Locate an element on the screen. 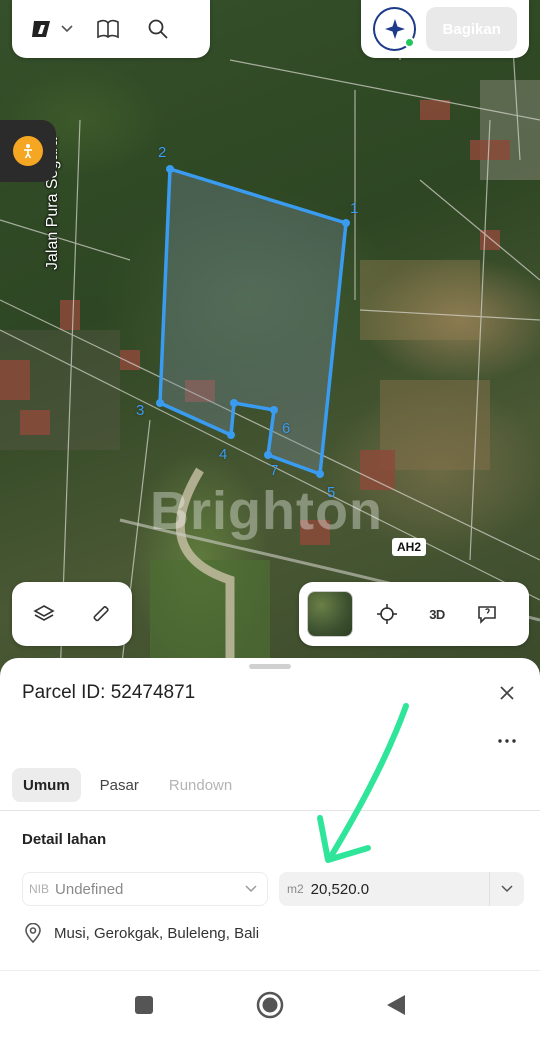 Image resolution: width=540 pixels, height=1038 pixels. share-button: Bagikan is located at coordinates (471, 29).